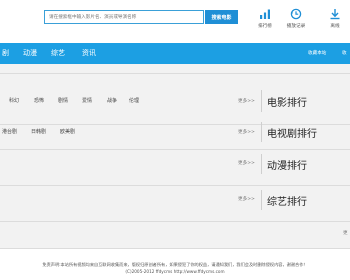 Image resolution: width=350 pixels, height=280 pixels. Describe the element at coordinates (5, 53) in the screenshot. I see `nav-item-tv: 剧` at that location.